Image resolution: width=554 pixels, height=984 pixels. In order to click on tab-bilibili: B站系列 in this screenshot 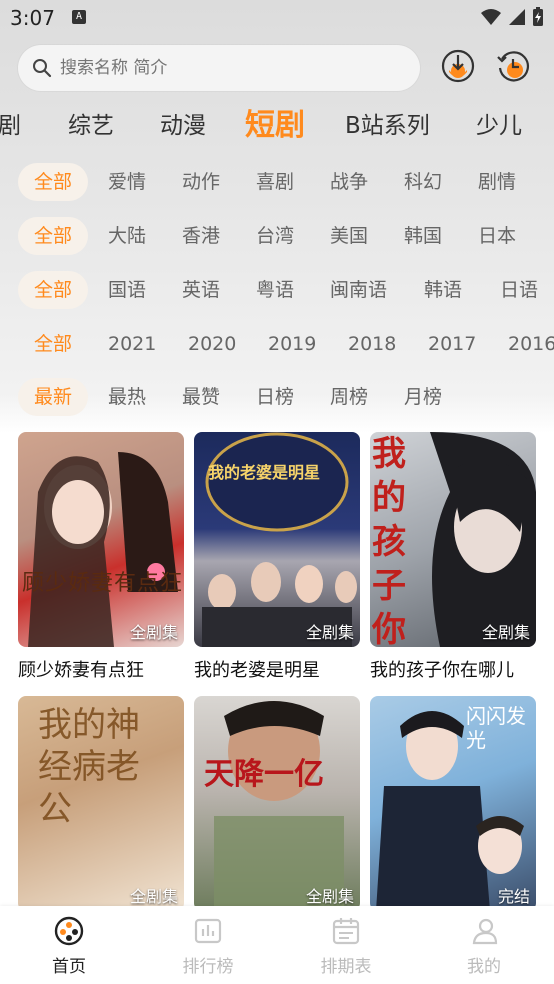, I will do `click(387, 123)`.